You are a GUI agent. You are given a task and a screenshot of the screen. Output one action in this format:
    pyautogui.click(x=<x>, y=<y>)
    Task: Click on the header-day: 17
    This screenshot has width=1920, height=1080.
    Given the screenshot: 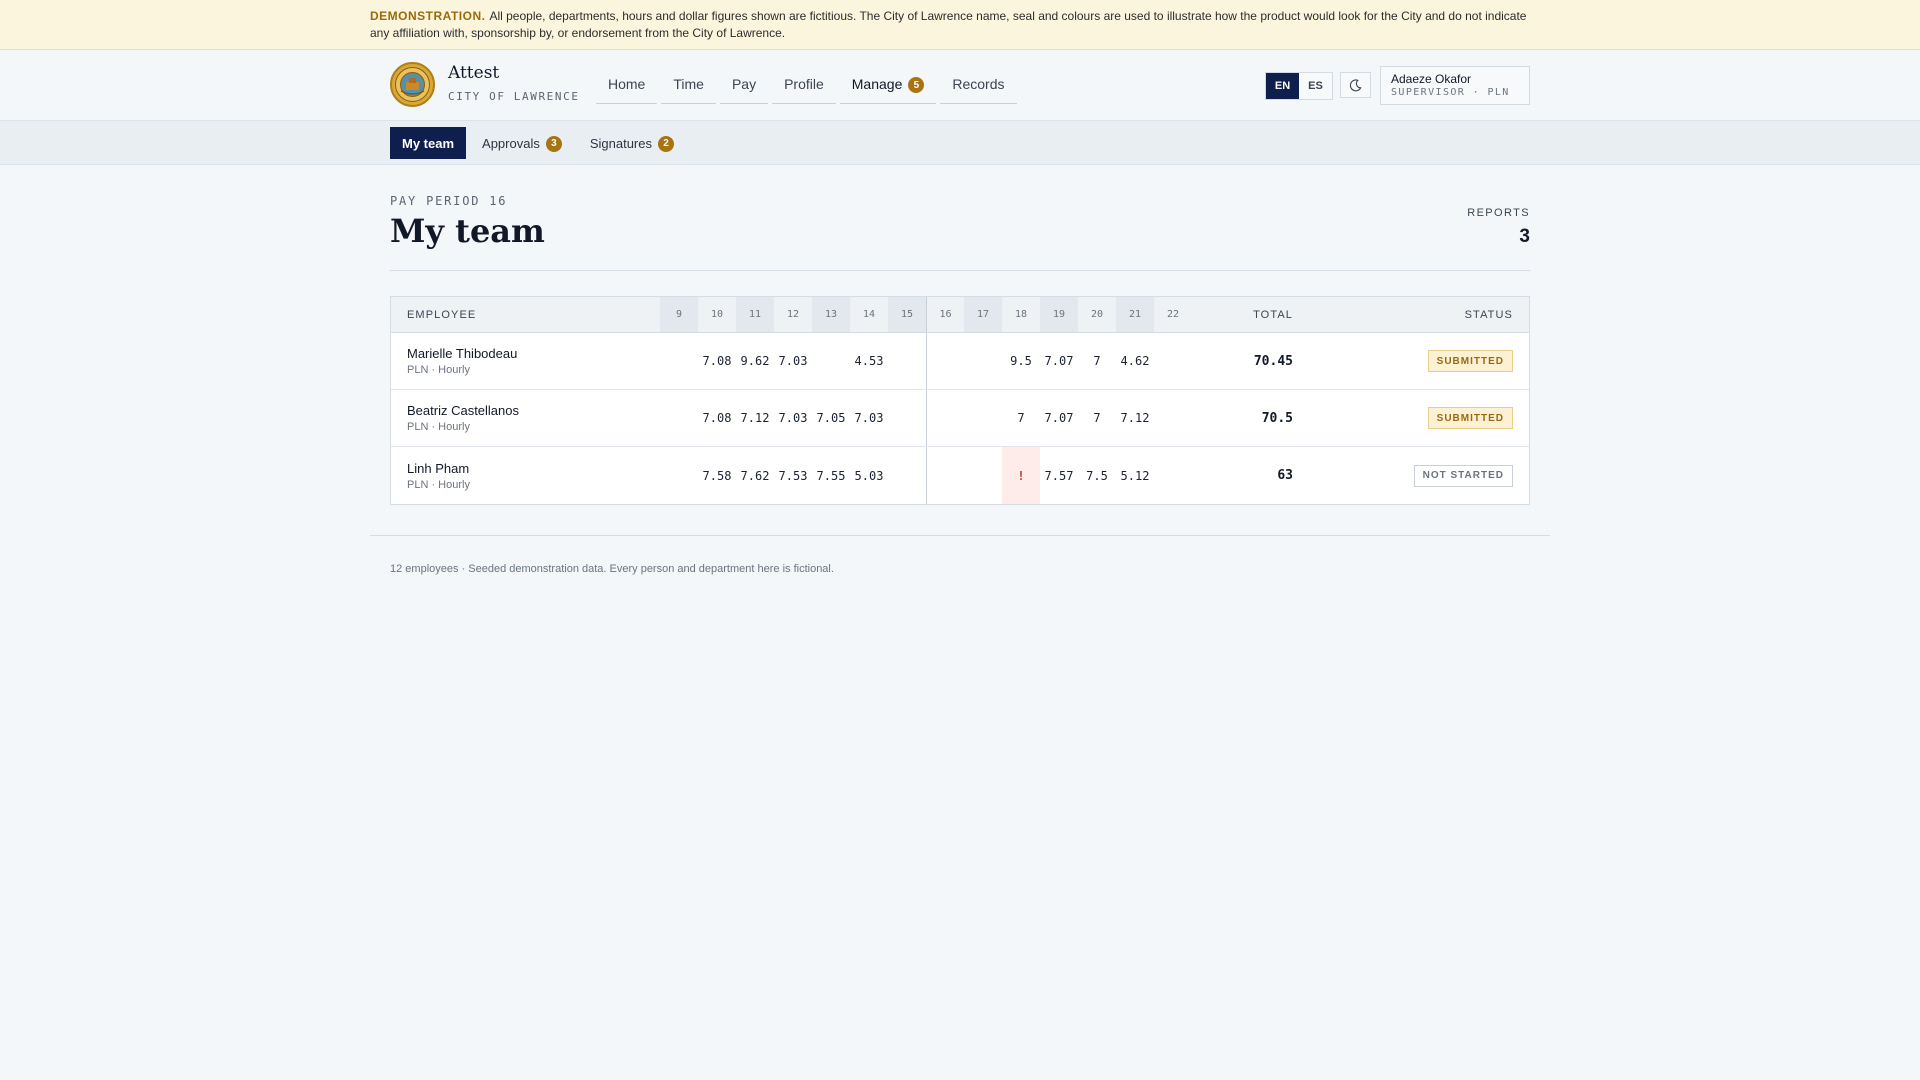 What is the action you would take?
    pyautogui.click(x=983, y=314)
    